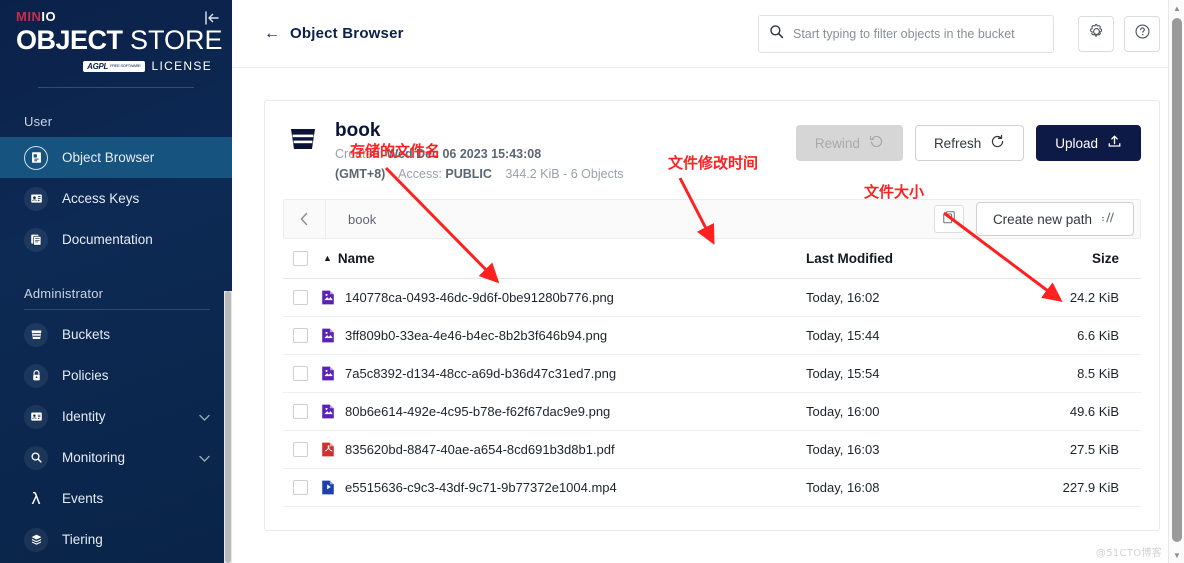 The height and width of the screenshot is (563, 1184). What do you see at coordinates (85, 375) in the screenshot?
I see `sidebar-item-label: Policies` at bounding box center [85, 375].